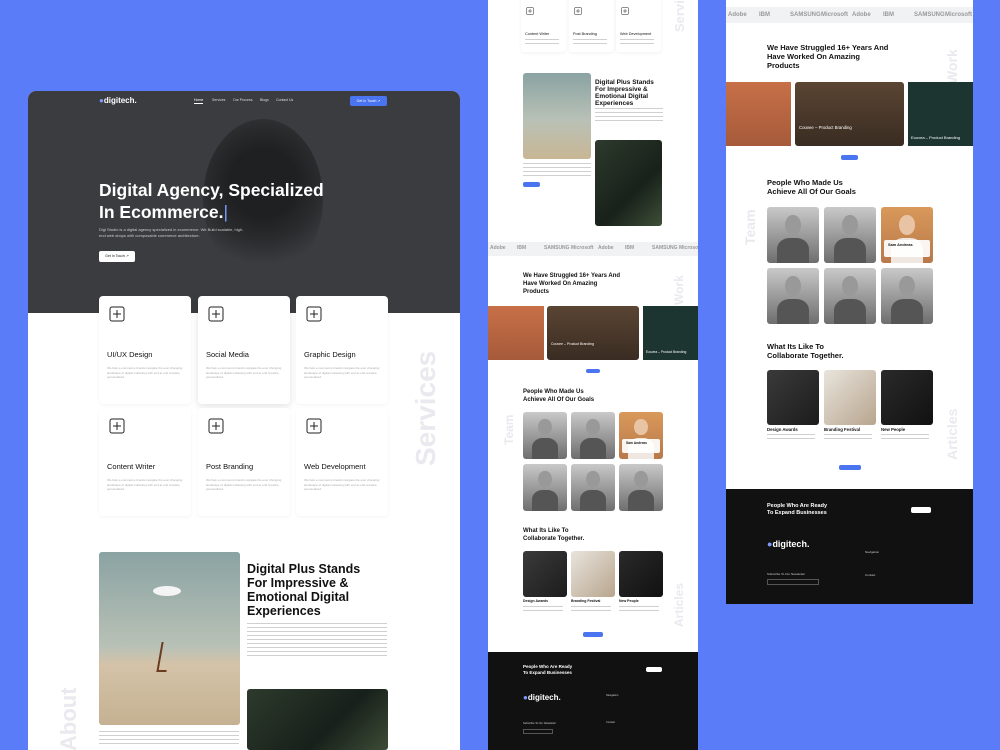 The height and width of the screenshot is (750, 1000). Describe the element at coordinates (670, 333) in the screenshot. I see `work-image-eouvea: Eouvea – Product Branding` at that location.